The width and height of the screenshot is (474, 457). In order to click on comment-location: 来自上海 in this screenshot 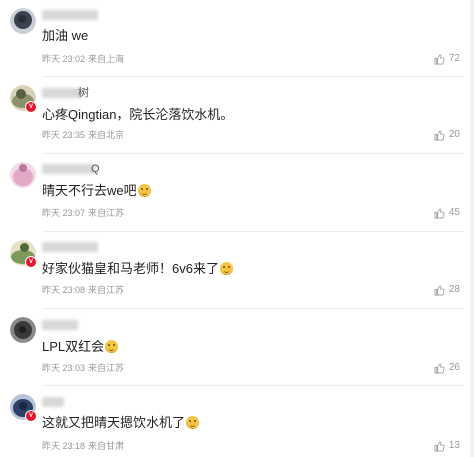, I will do `click(106, 59)`.